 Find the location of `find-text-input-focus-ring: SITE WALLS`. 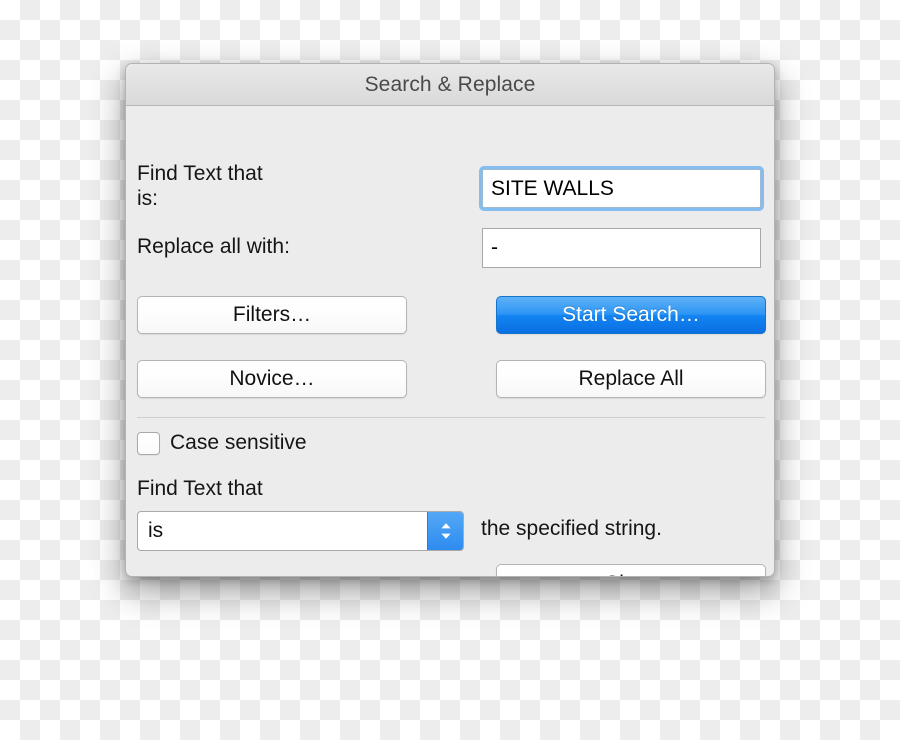

find-text-input-focus-ring: SITE WALLS is located at coordinates (621, 188).